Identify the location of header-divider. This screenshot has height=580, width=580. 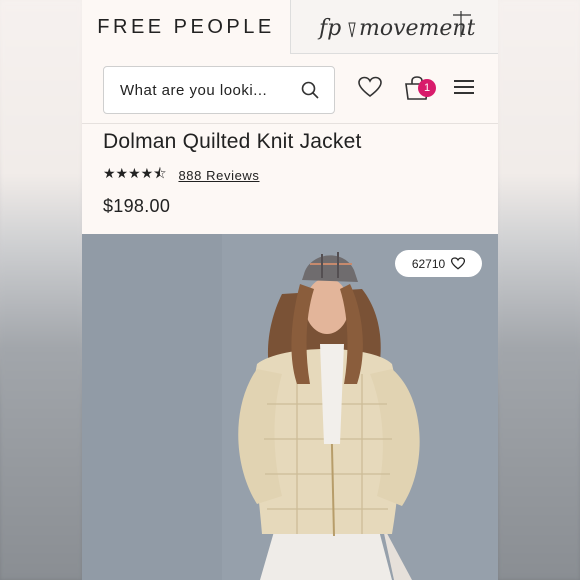
(290, 123).